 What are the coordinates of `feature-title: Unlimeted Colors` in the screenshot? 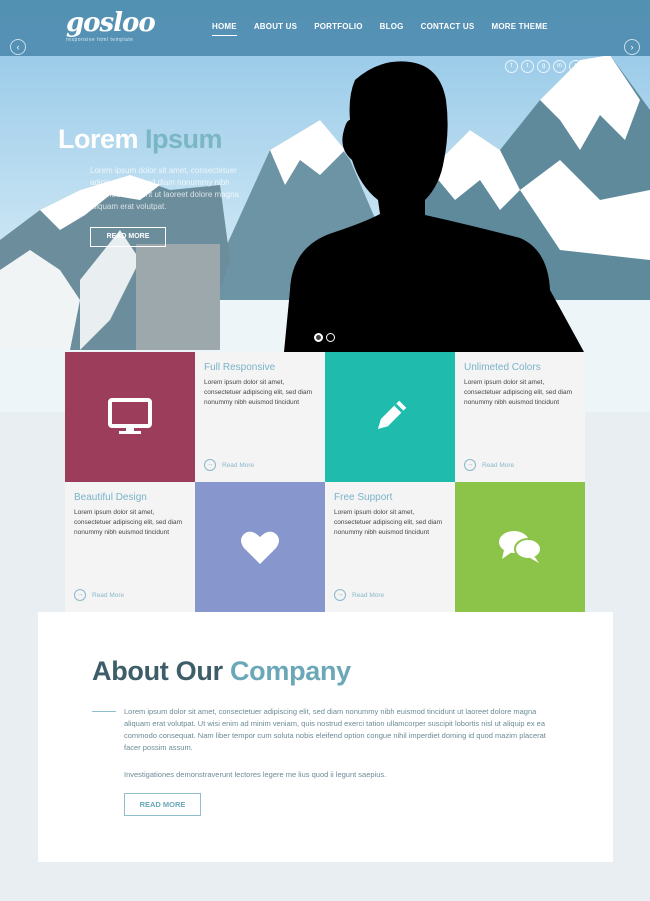 It's located at (502, 367).